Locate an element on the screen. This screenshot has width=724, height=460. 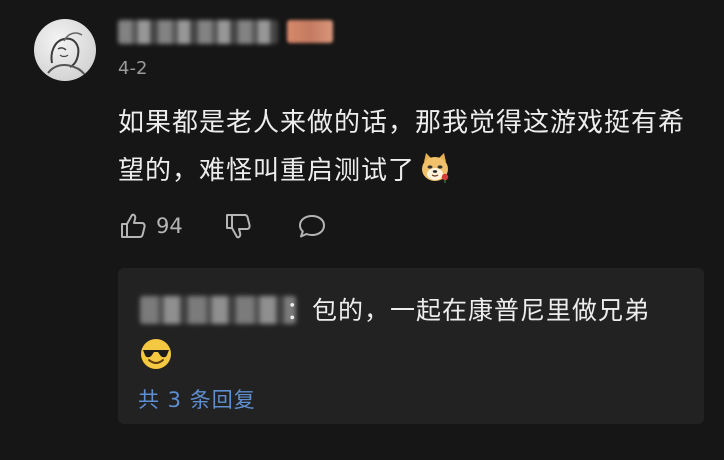
dislike-button is located at coordinates (238, 226).